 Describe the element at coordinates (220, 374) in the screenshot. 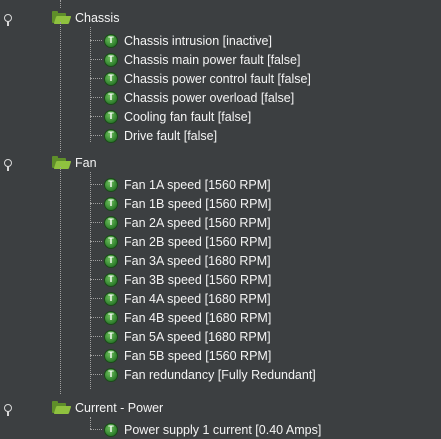

I see `sensor-label: Fan redundancy [Fully Redundant]` at that location.